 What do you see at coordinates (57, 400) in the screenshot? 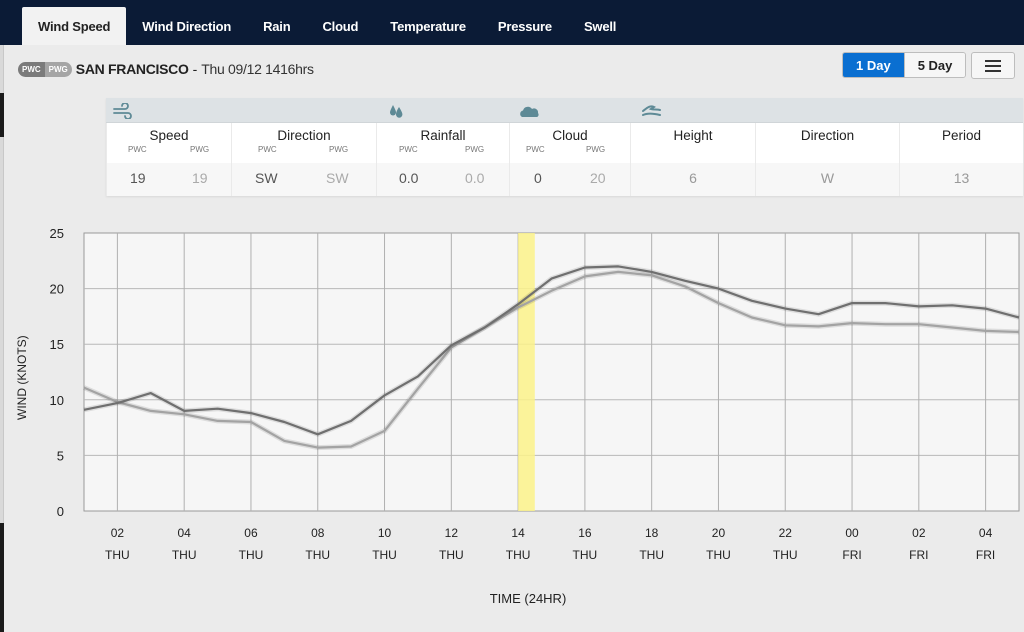
I see `y-tick-label: 10` at bounding box center [57, 400].